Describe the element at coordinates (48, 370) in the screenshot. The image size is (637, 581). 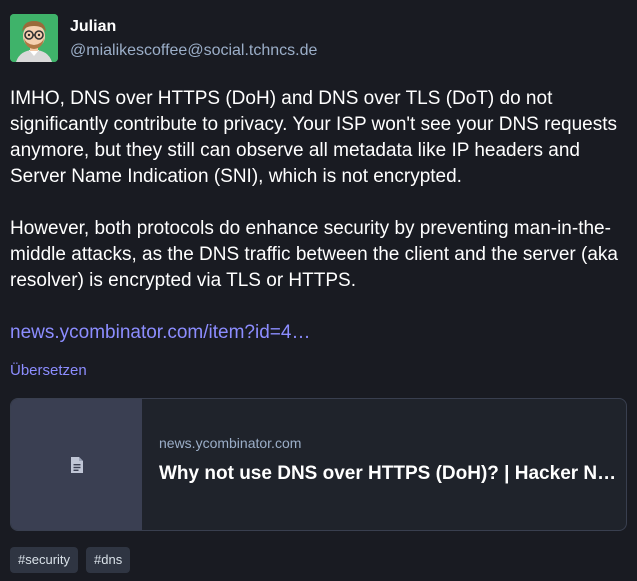
I see `translate-button: Übersetzen` at that location.